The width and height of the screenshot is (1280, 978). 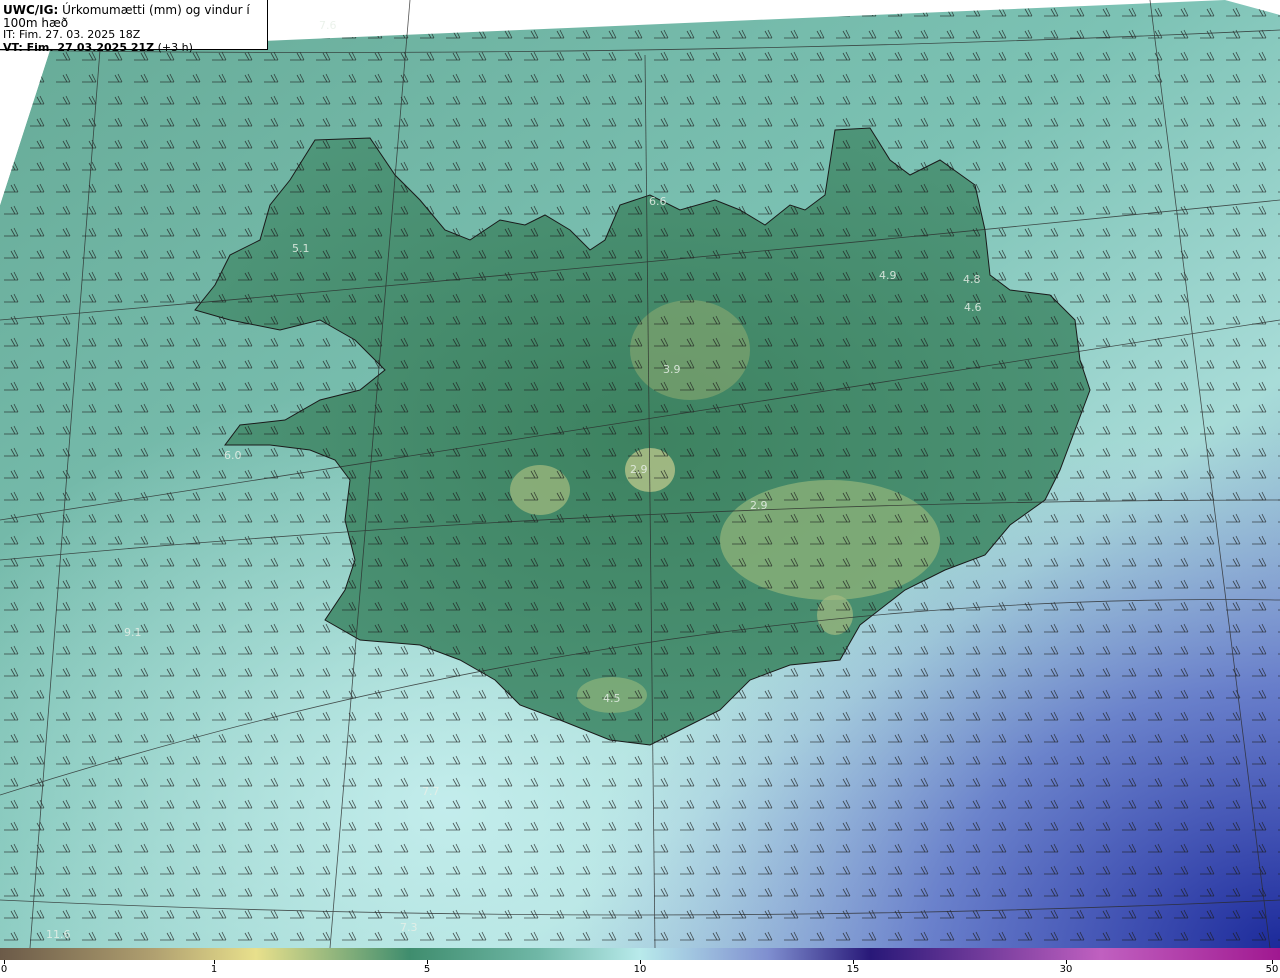 What do you see at coordinates (133, 632) in the screenshot?
I see `map-value-label: 9.1` at bounding box center [133, 632].